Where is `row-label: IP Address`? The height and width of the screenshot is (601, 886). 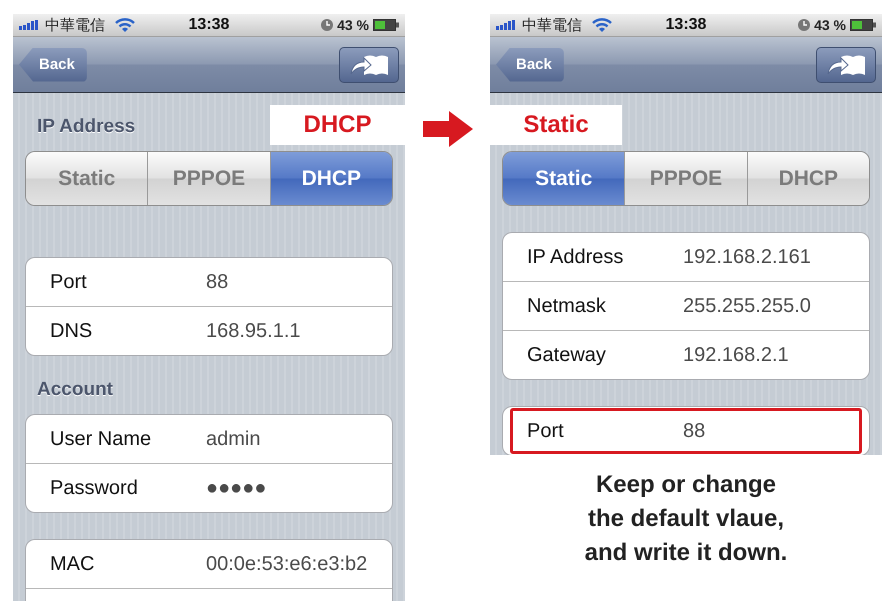
row-label: IP Address is located at coordinates (575, 257).